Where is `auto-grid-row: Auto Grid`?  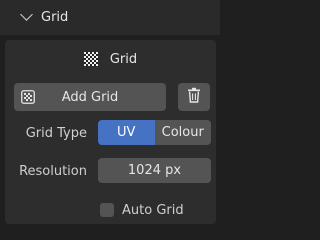
auto-grid-row: Auto Grid is located at coordinates (142, 210).